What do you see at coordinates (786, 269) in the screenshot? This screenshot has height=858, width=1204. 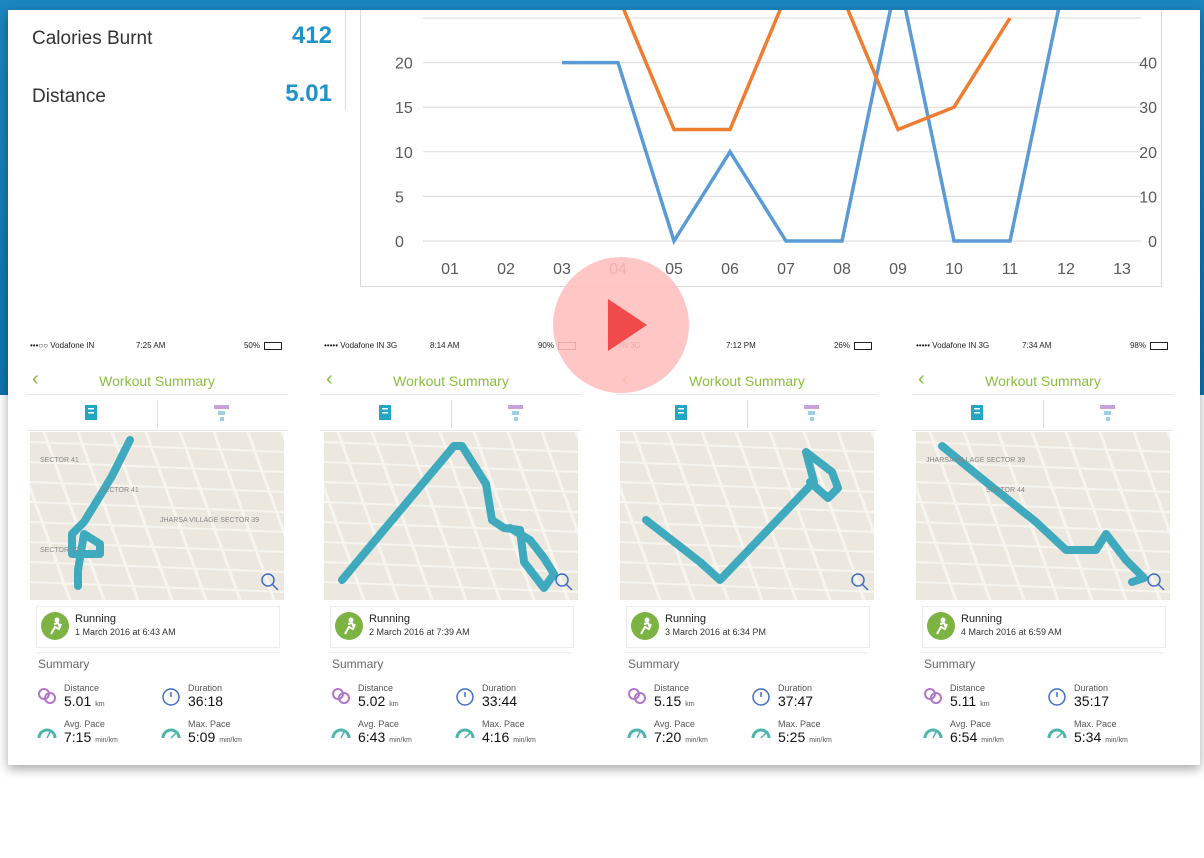 I see `x-tick-label: 07` at bounding box center [786, 269].